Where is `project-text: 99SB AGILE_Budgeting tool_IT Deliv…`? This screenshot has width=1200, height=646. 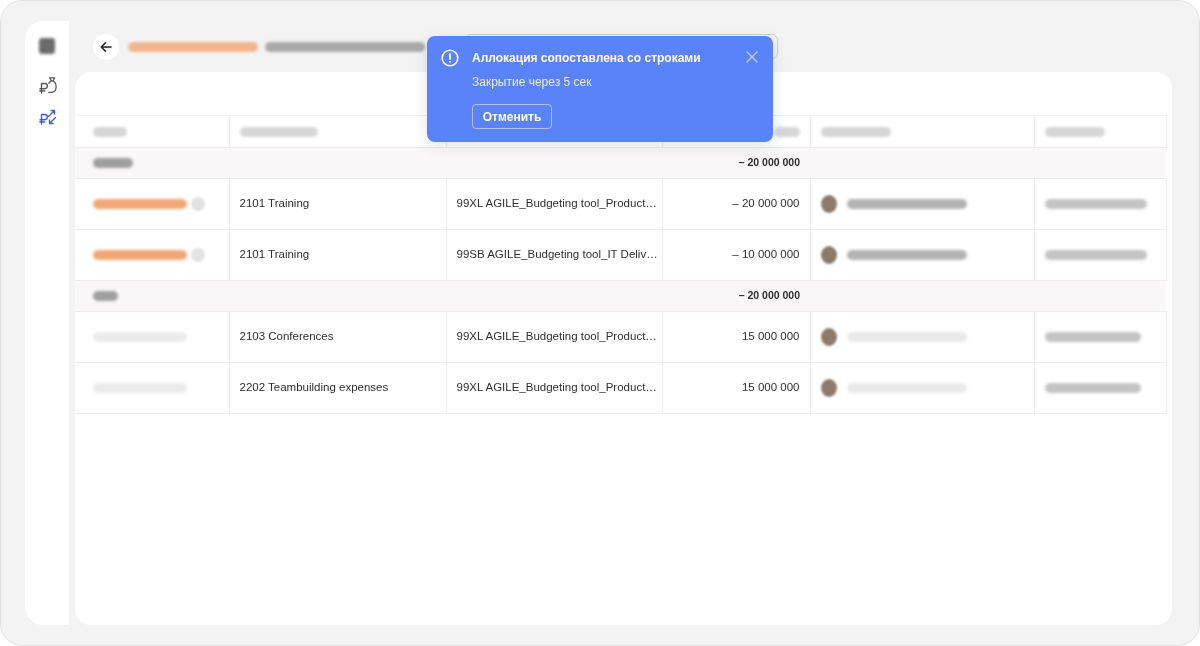
project-text: 99SB AGILE_Budgeting tool_IT Deliv… is located at coordinates (557, 255).